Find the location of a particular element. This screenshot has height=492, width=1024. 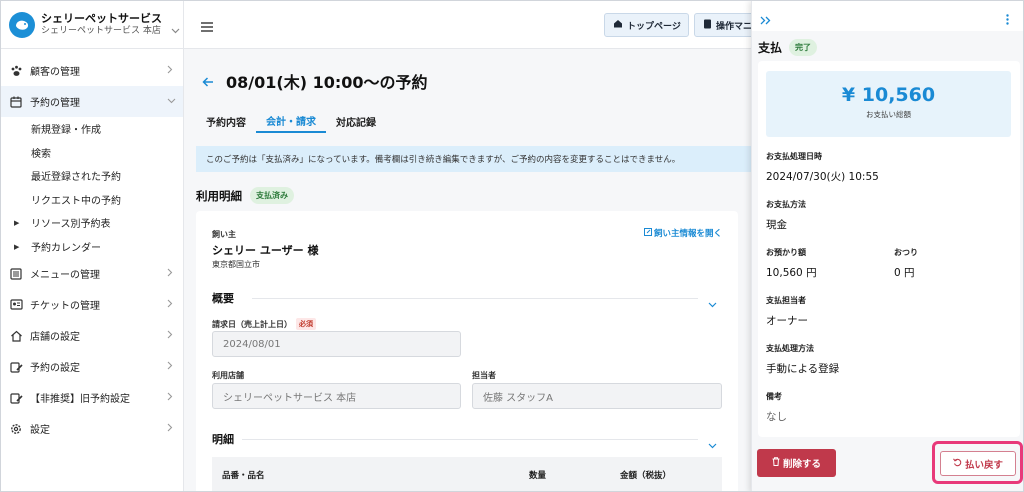

detail-title: 明細 is located at coordinates (223, 439).